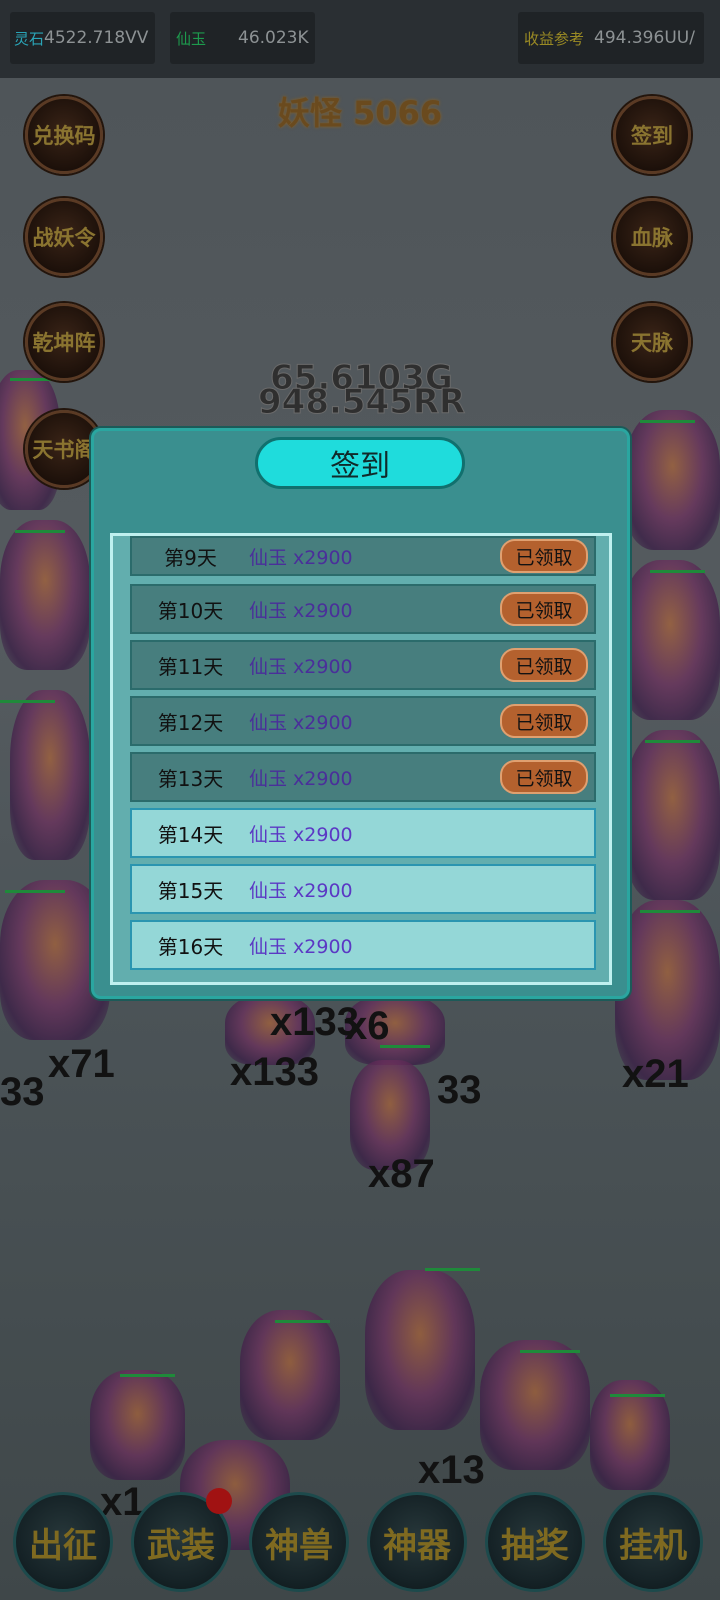  I want to click on dialog-title: 签到, so click(360, 463).